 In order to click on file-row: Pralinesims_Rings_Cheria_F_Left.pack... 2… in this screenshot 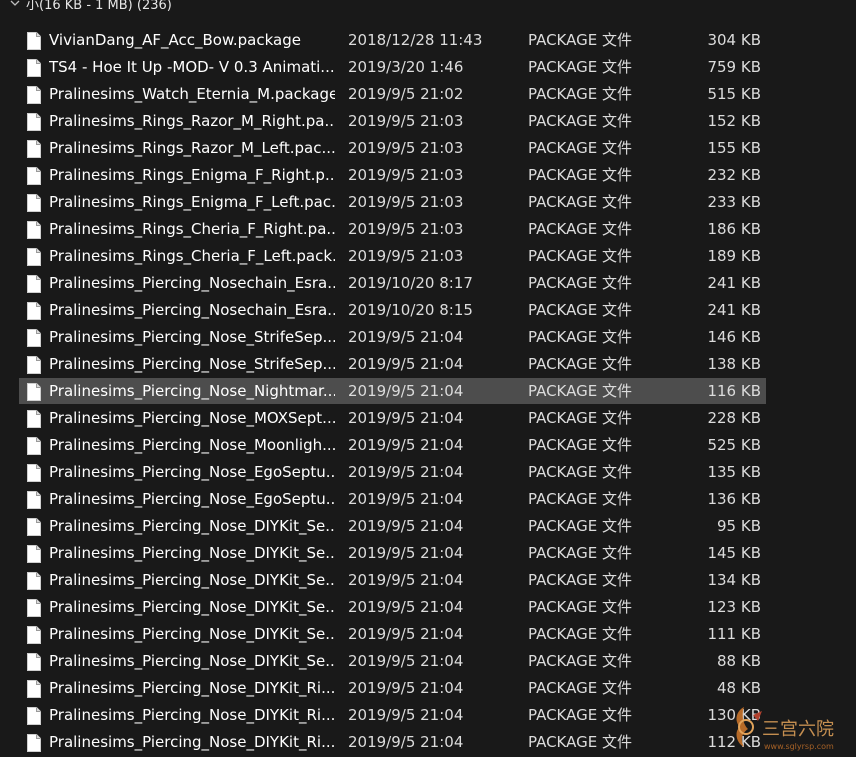, I will do `click(428, 255)`.